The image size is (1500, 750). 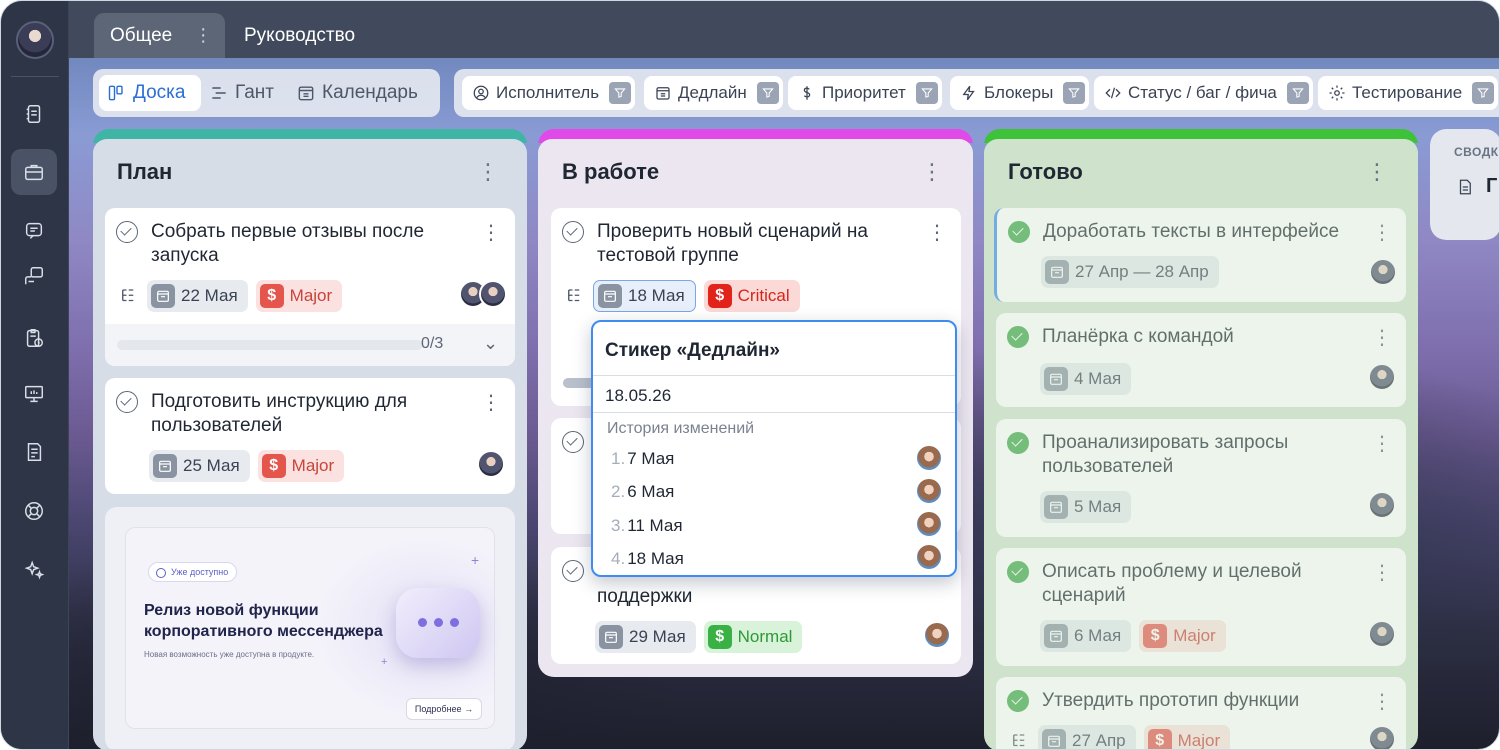 What do you see at coordinates (34, 570) in the screenshot?
I see `rail-sparkle-icon` at bounding box center [34, 570].